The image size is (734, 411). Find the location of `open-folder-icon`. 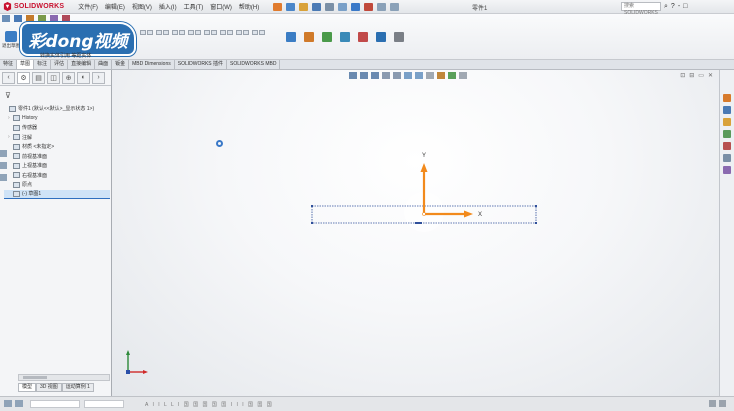

open-folder-icon is located at coordinates (304, 6).